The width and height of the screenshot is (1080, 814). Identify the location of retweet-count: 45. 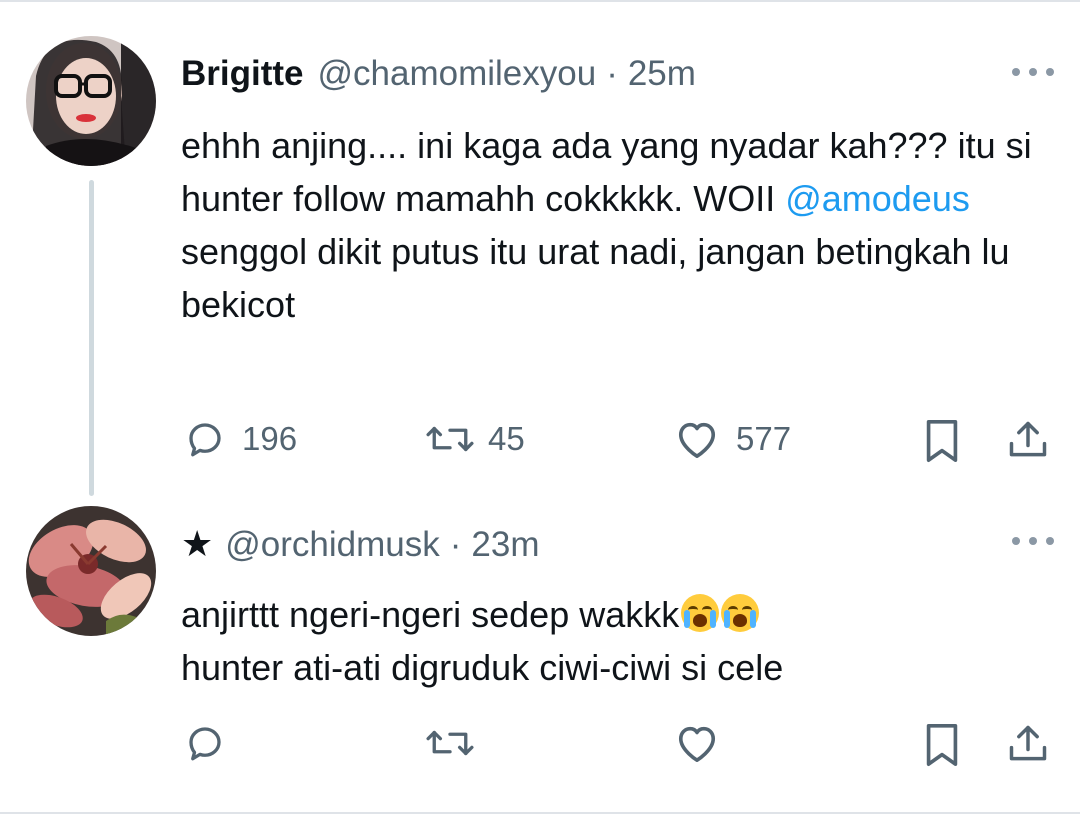
(506, 438).